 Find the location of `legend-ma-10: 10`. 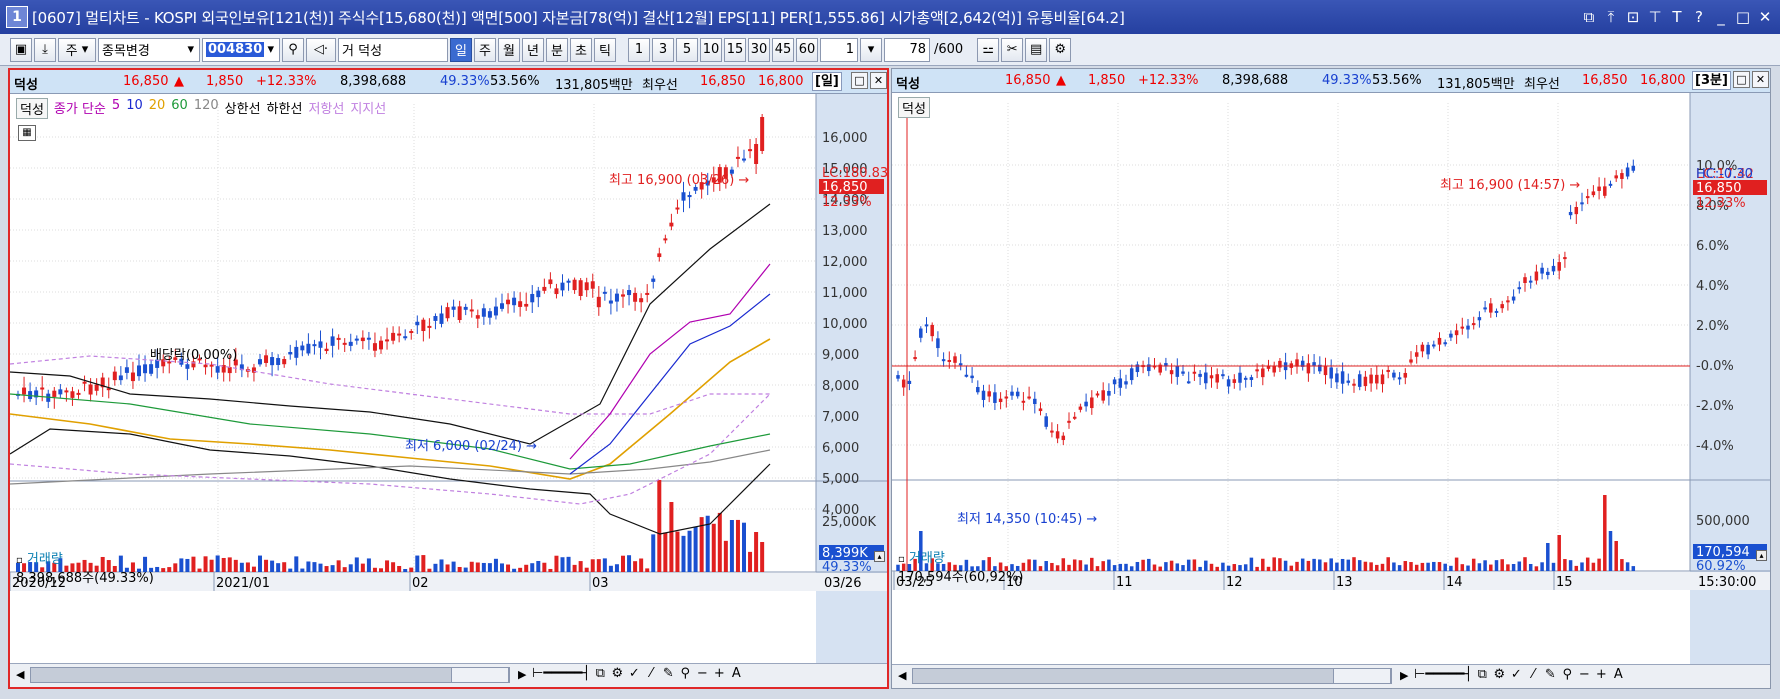

legend-ma-10: 10 is located at coordinates (134, 108).